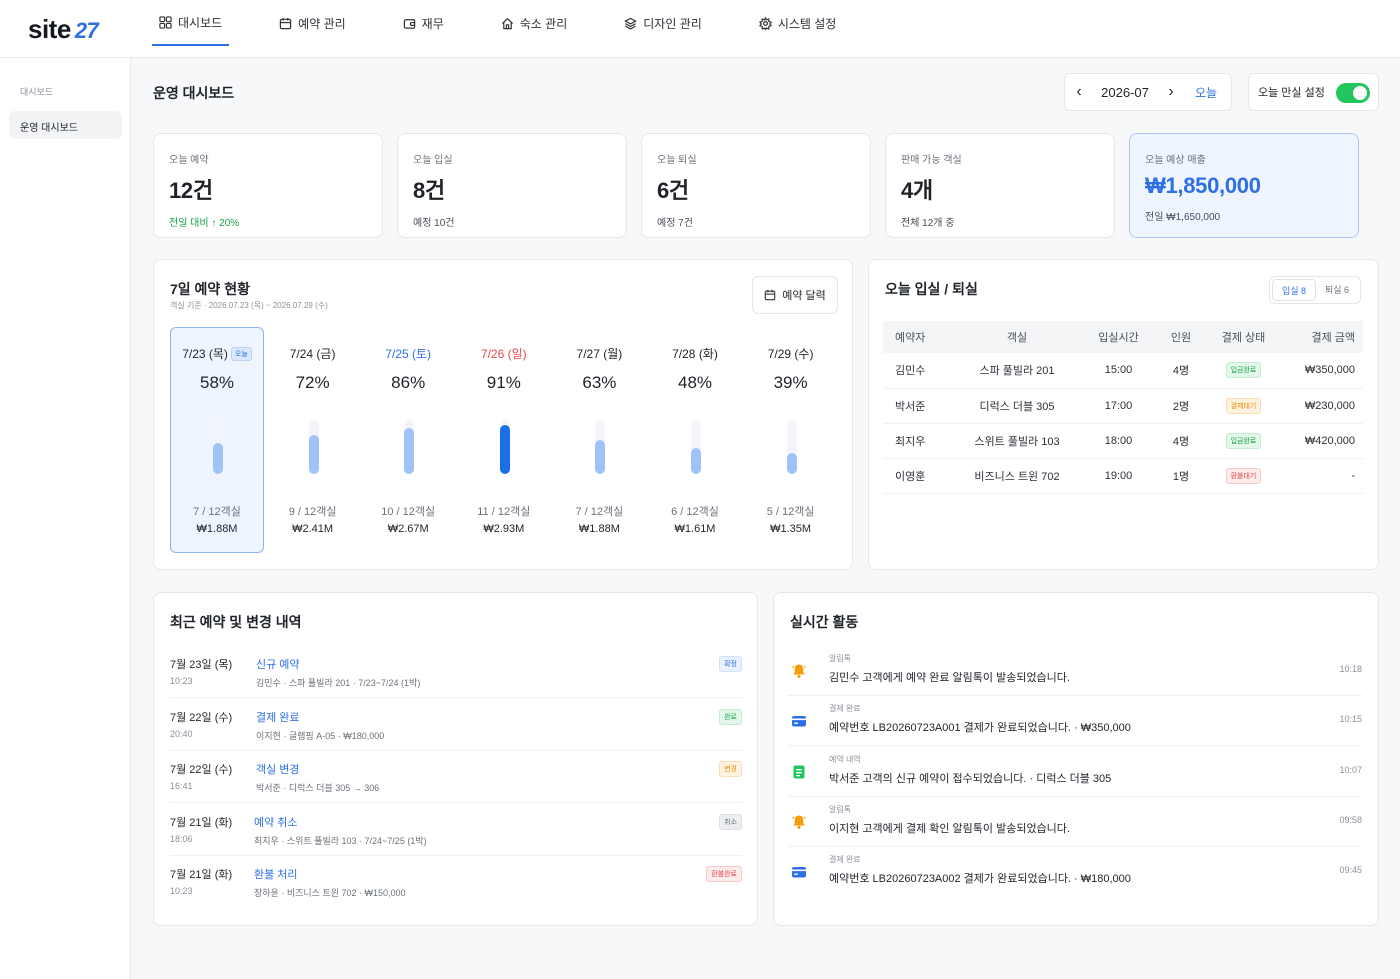  I want to click on month-selector: ‹ 2026-07 › 오늘, so click(1148, 92).